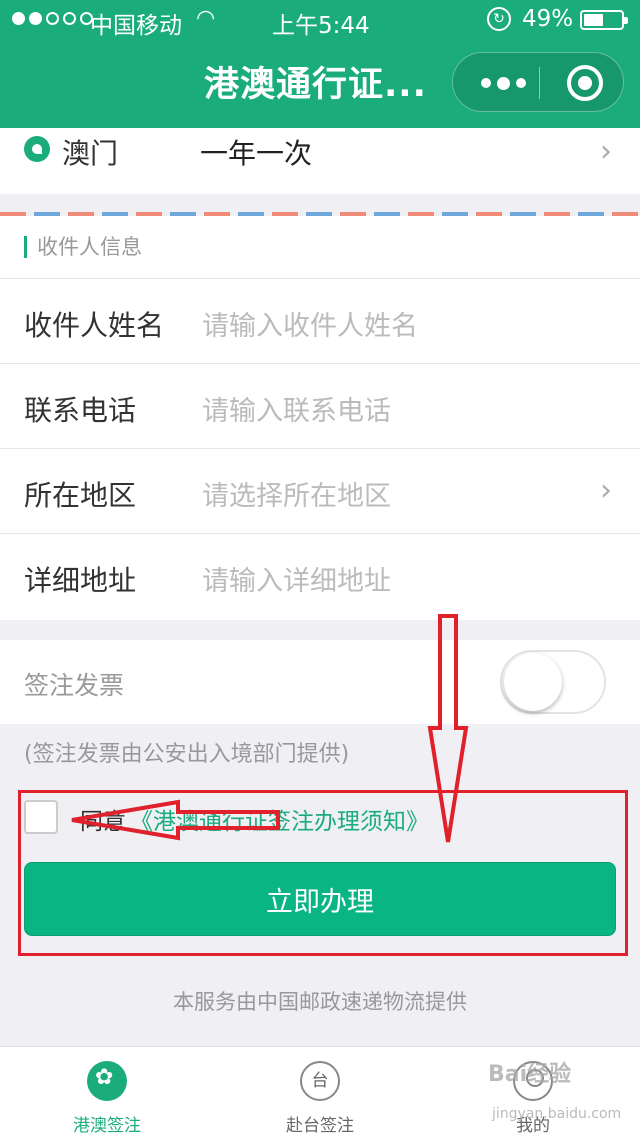 The width and height of the screenshot is (640, 1136). I want to click on tab-label: 赴台签注, so click(320, 1126).